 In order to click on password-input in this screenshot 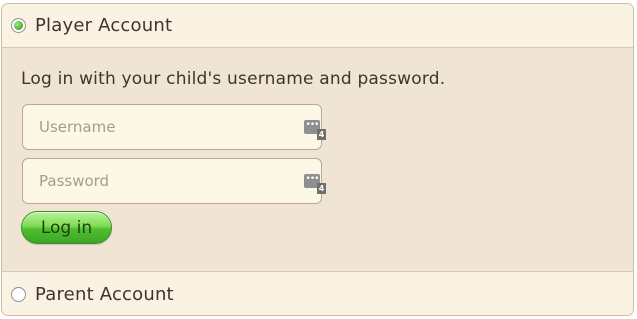, I will do `click(163, 181)`.